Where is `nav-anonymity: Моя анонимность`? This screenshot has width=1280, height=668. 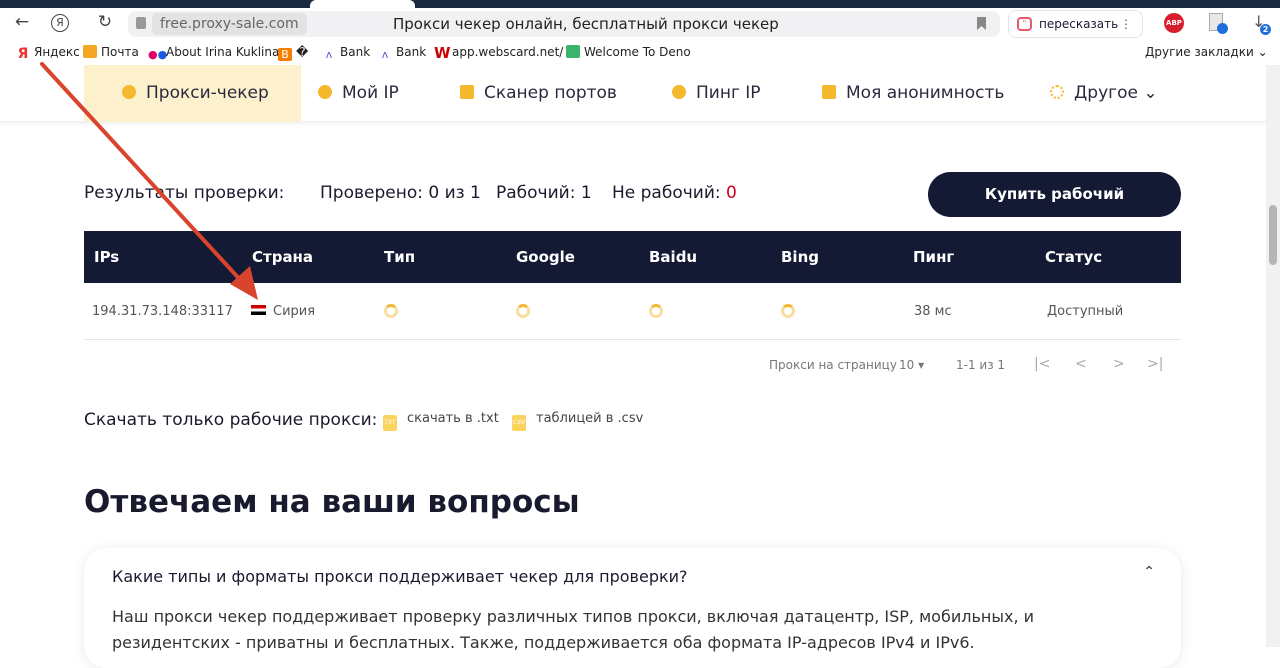 nav-anonymity: Моя анонимность is located at coordinates (913, 93).